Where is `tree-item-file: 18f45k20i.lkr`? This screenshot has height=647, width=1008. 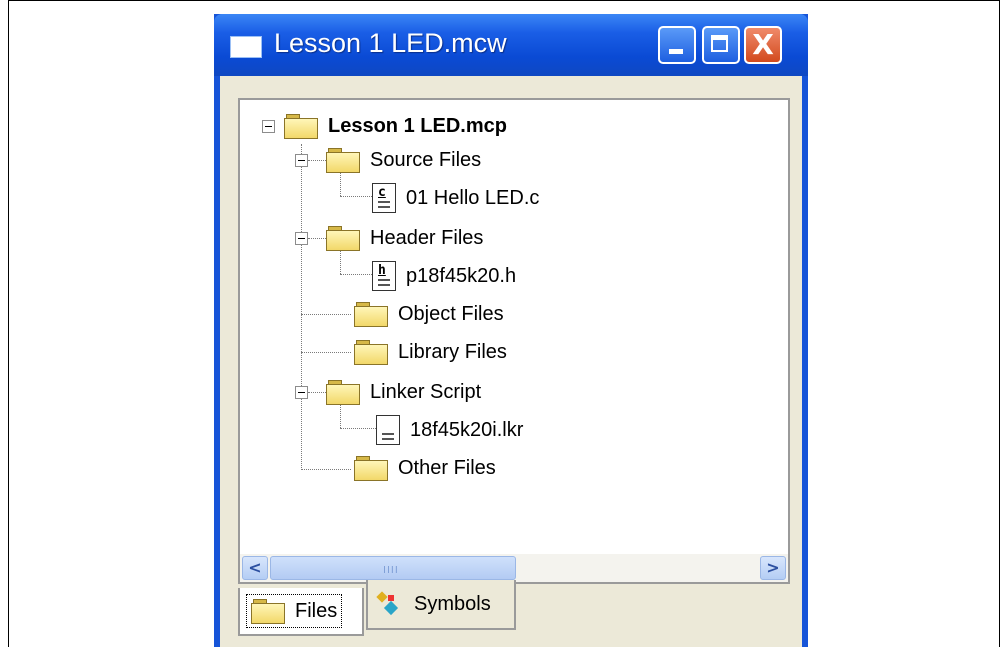
tree-item-file: 18f45k20i.lkr is located at coordinates (449, 430).